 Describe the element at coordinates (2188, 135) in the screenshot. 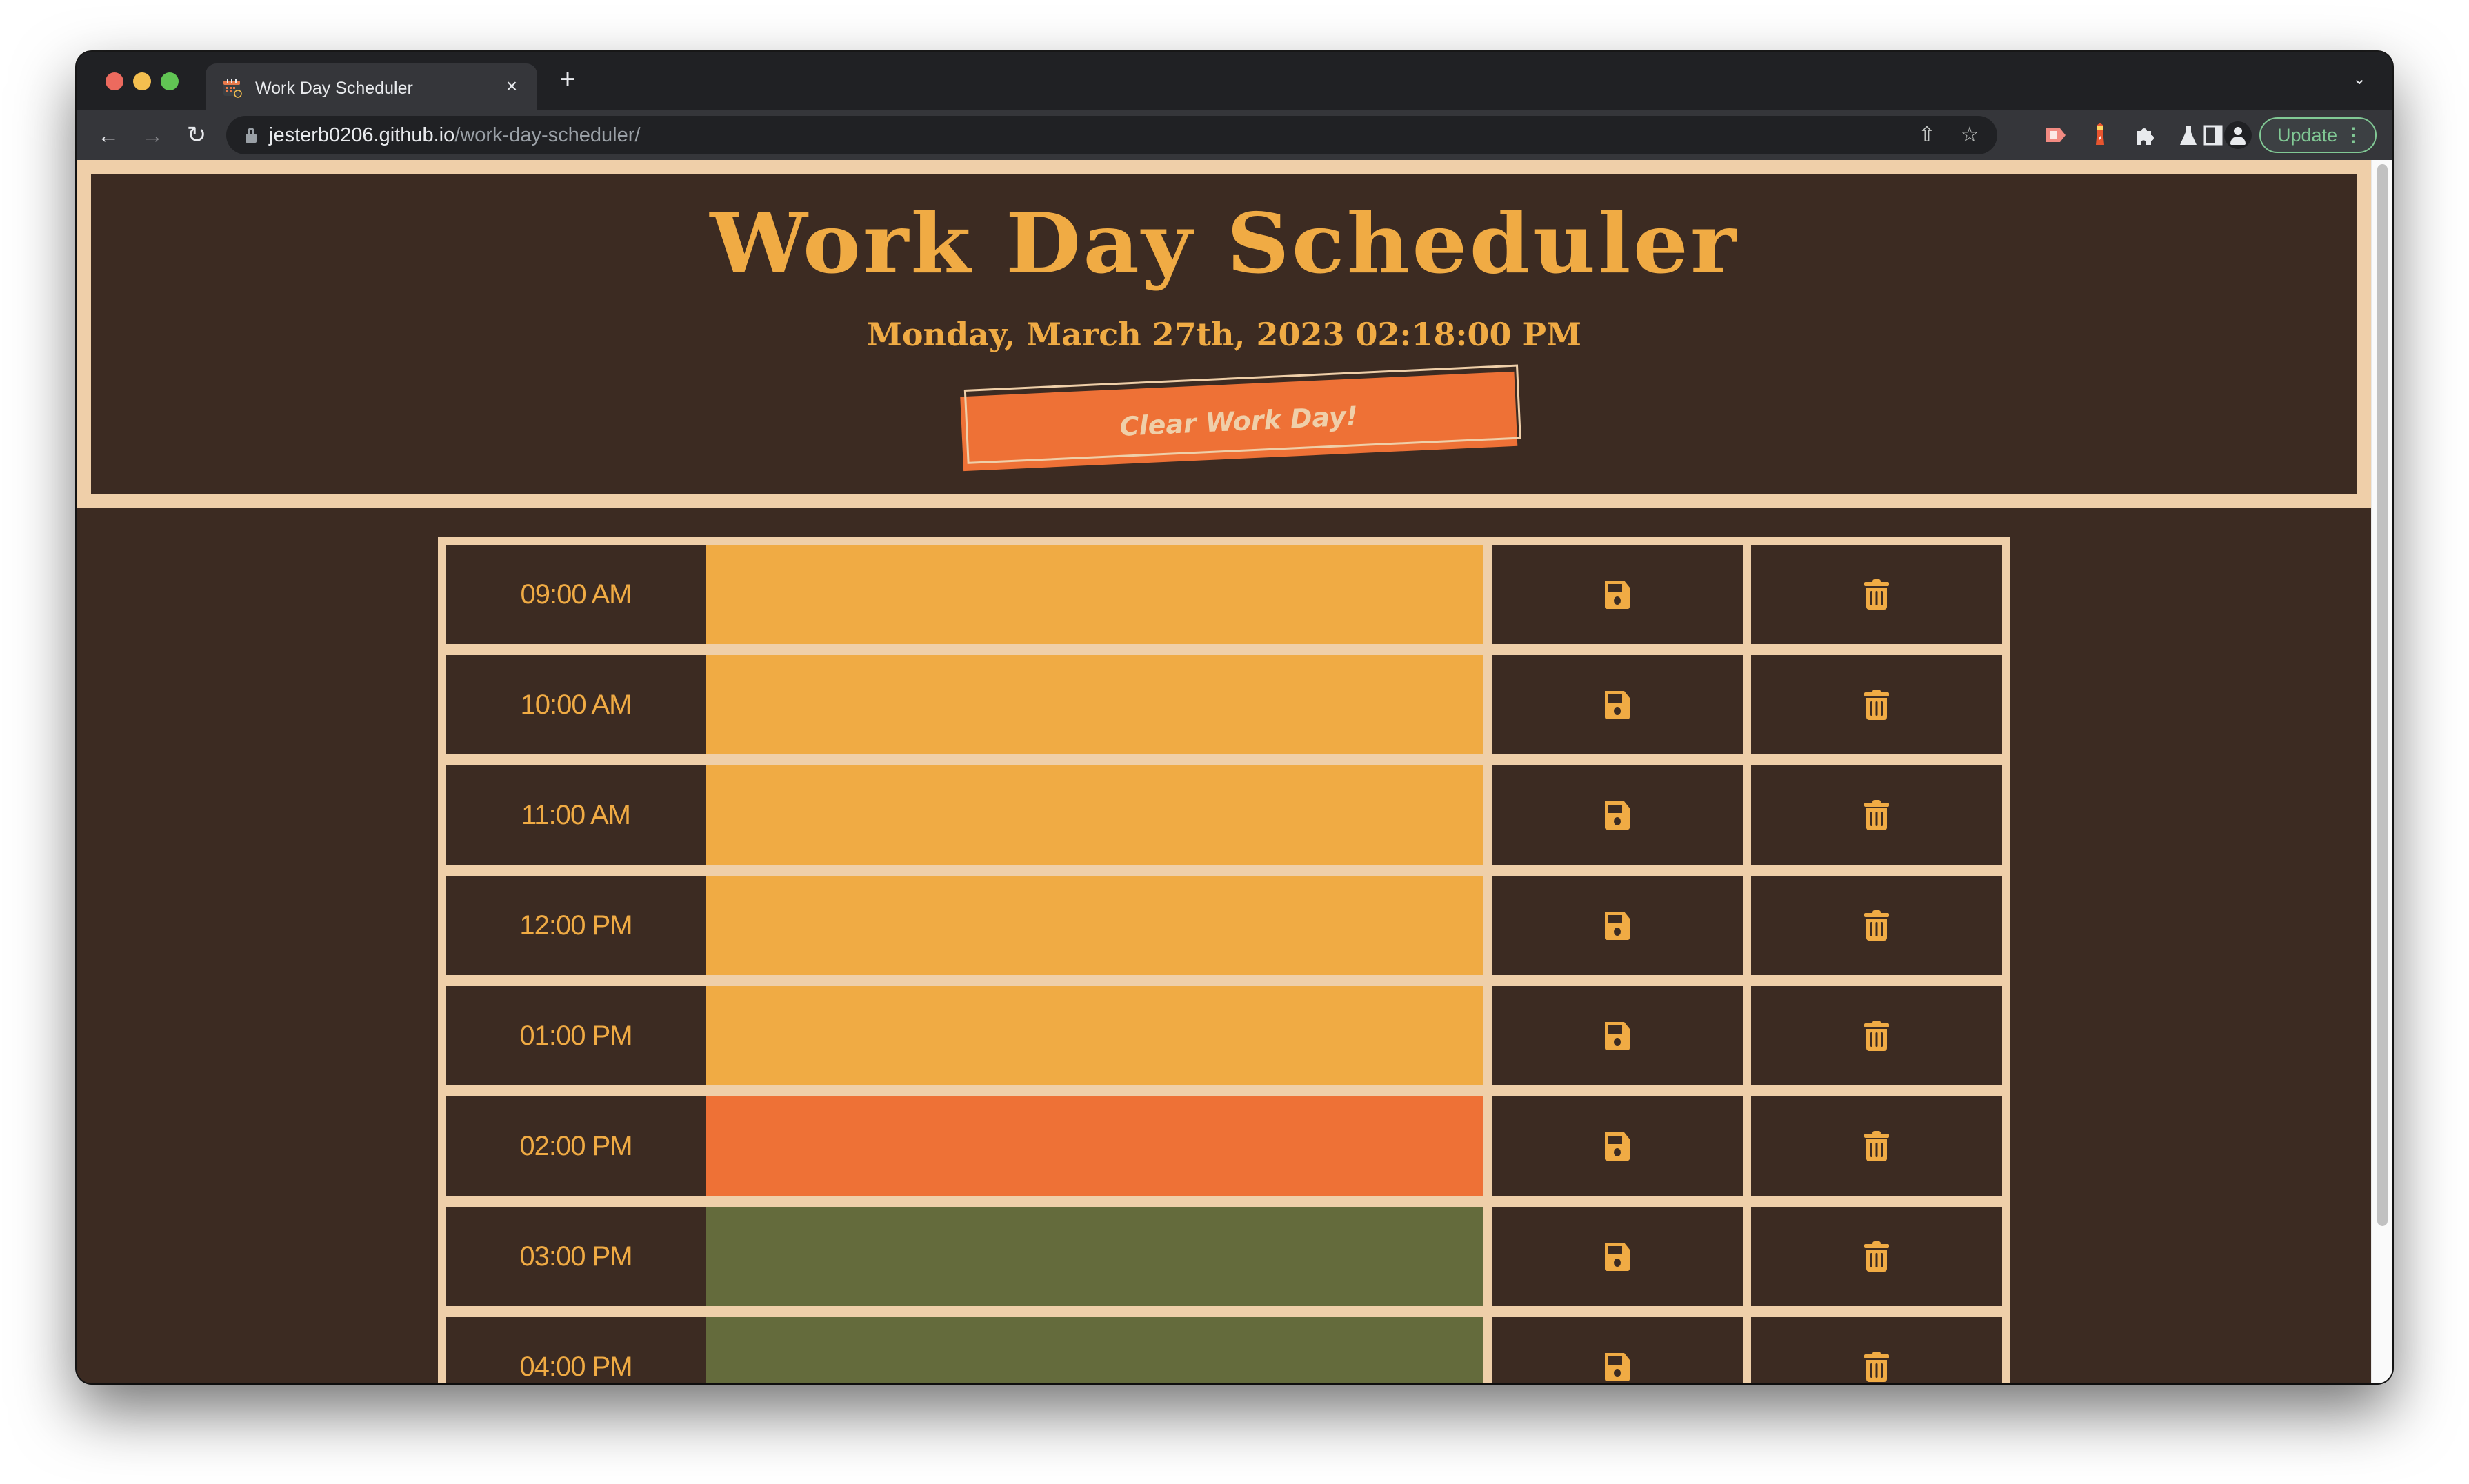

I see `labs-flask-icon` at that location.